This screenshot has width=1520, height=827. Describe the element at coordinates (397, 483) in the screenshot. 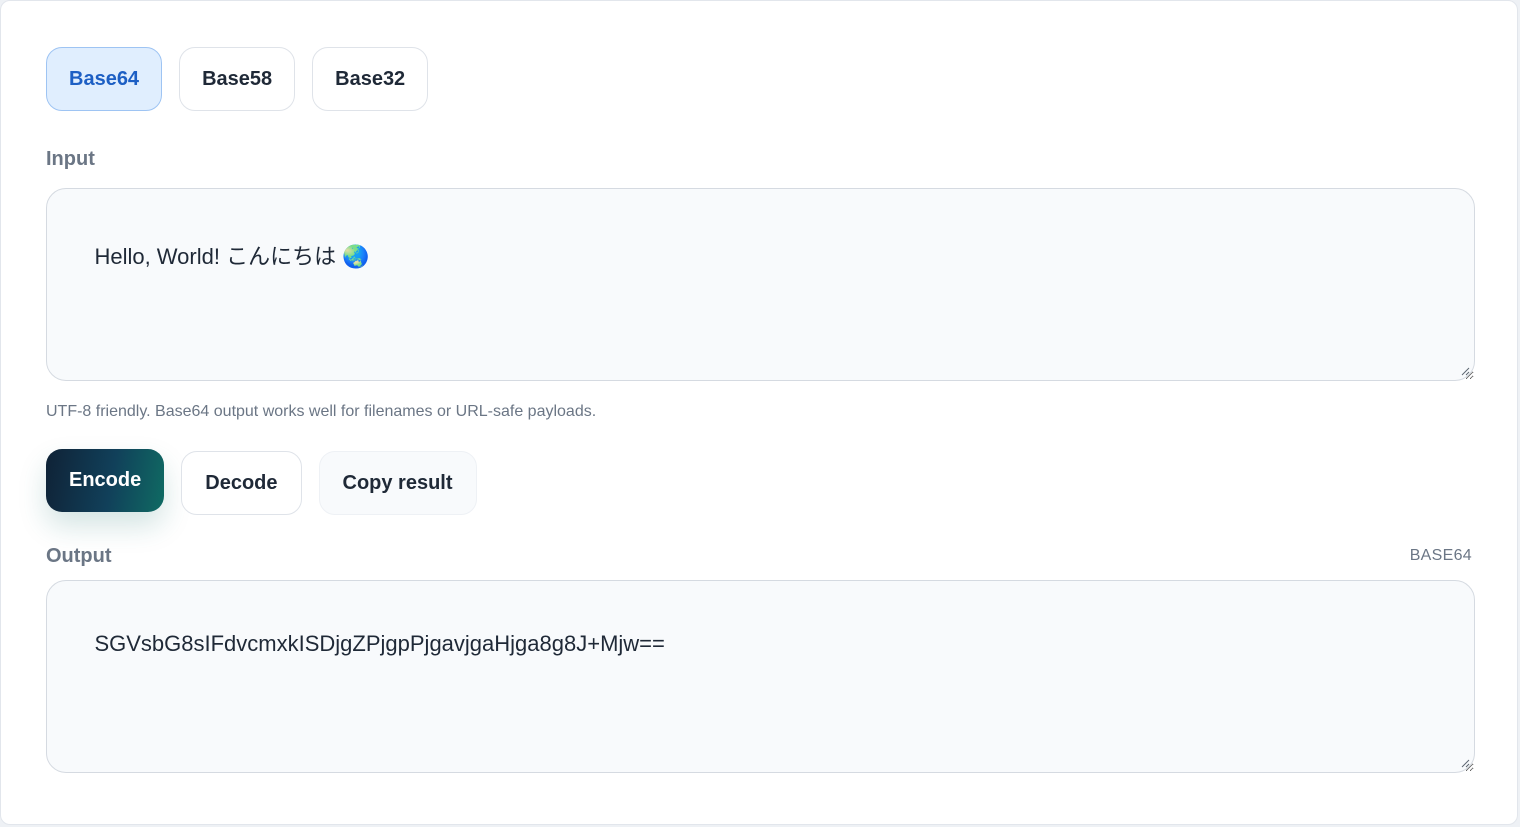

I see `copy-result-button: Copy result` at that location.